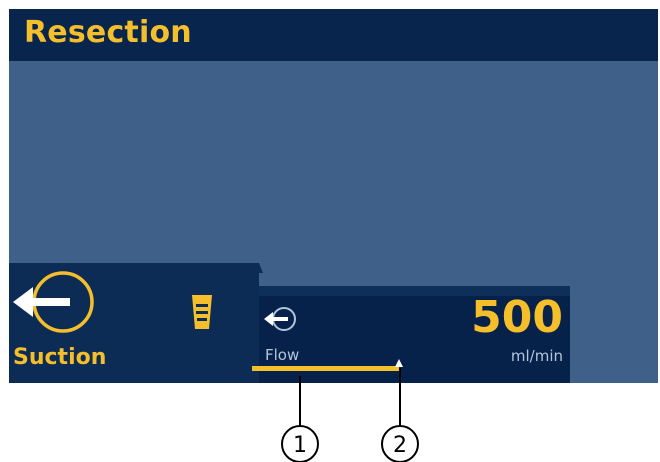  What do you see at coordinates (400, 445) in the screenshot?
I see `callout-2-number: 2` at bounding box center [400, 445].